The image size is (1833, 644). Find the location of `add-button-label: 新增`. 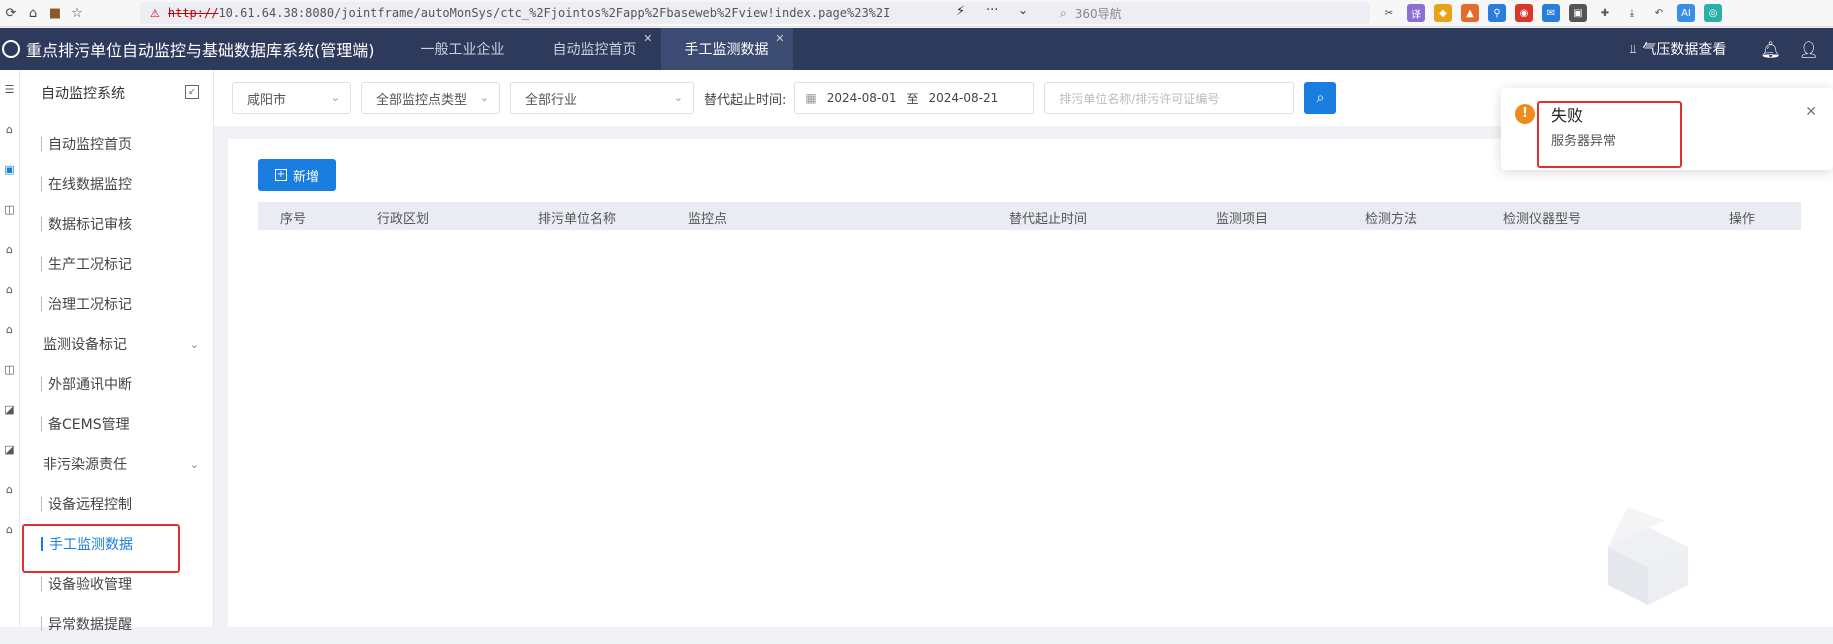

add-button-label: 新增 is located at coordinates (305, 177).